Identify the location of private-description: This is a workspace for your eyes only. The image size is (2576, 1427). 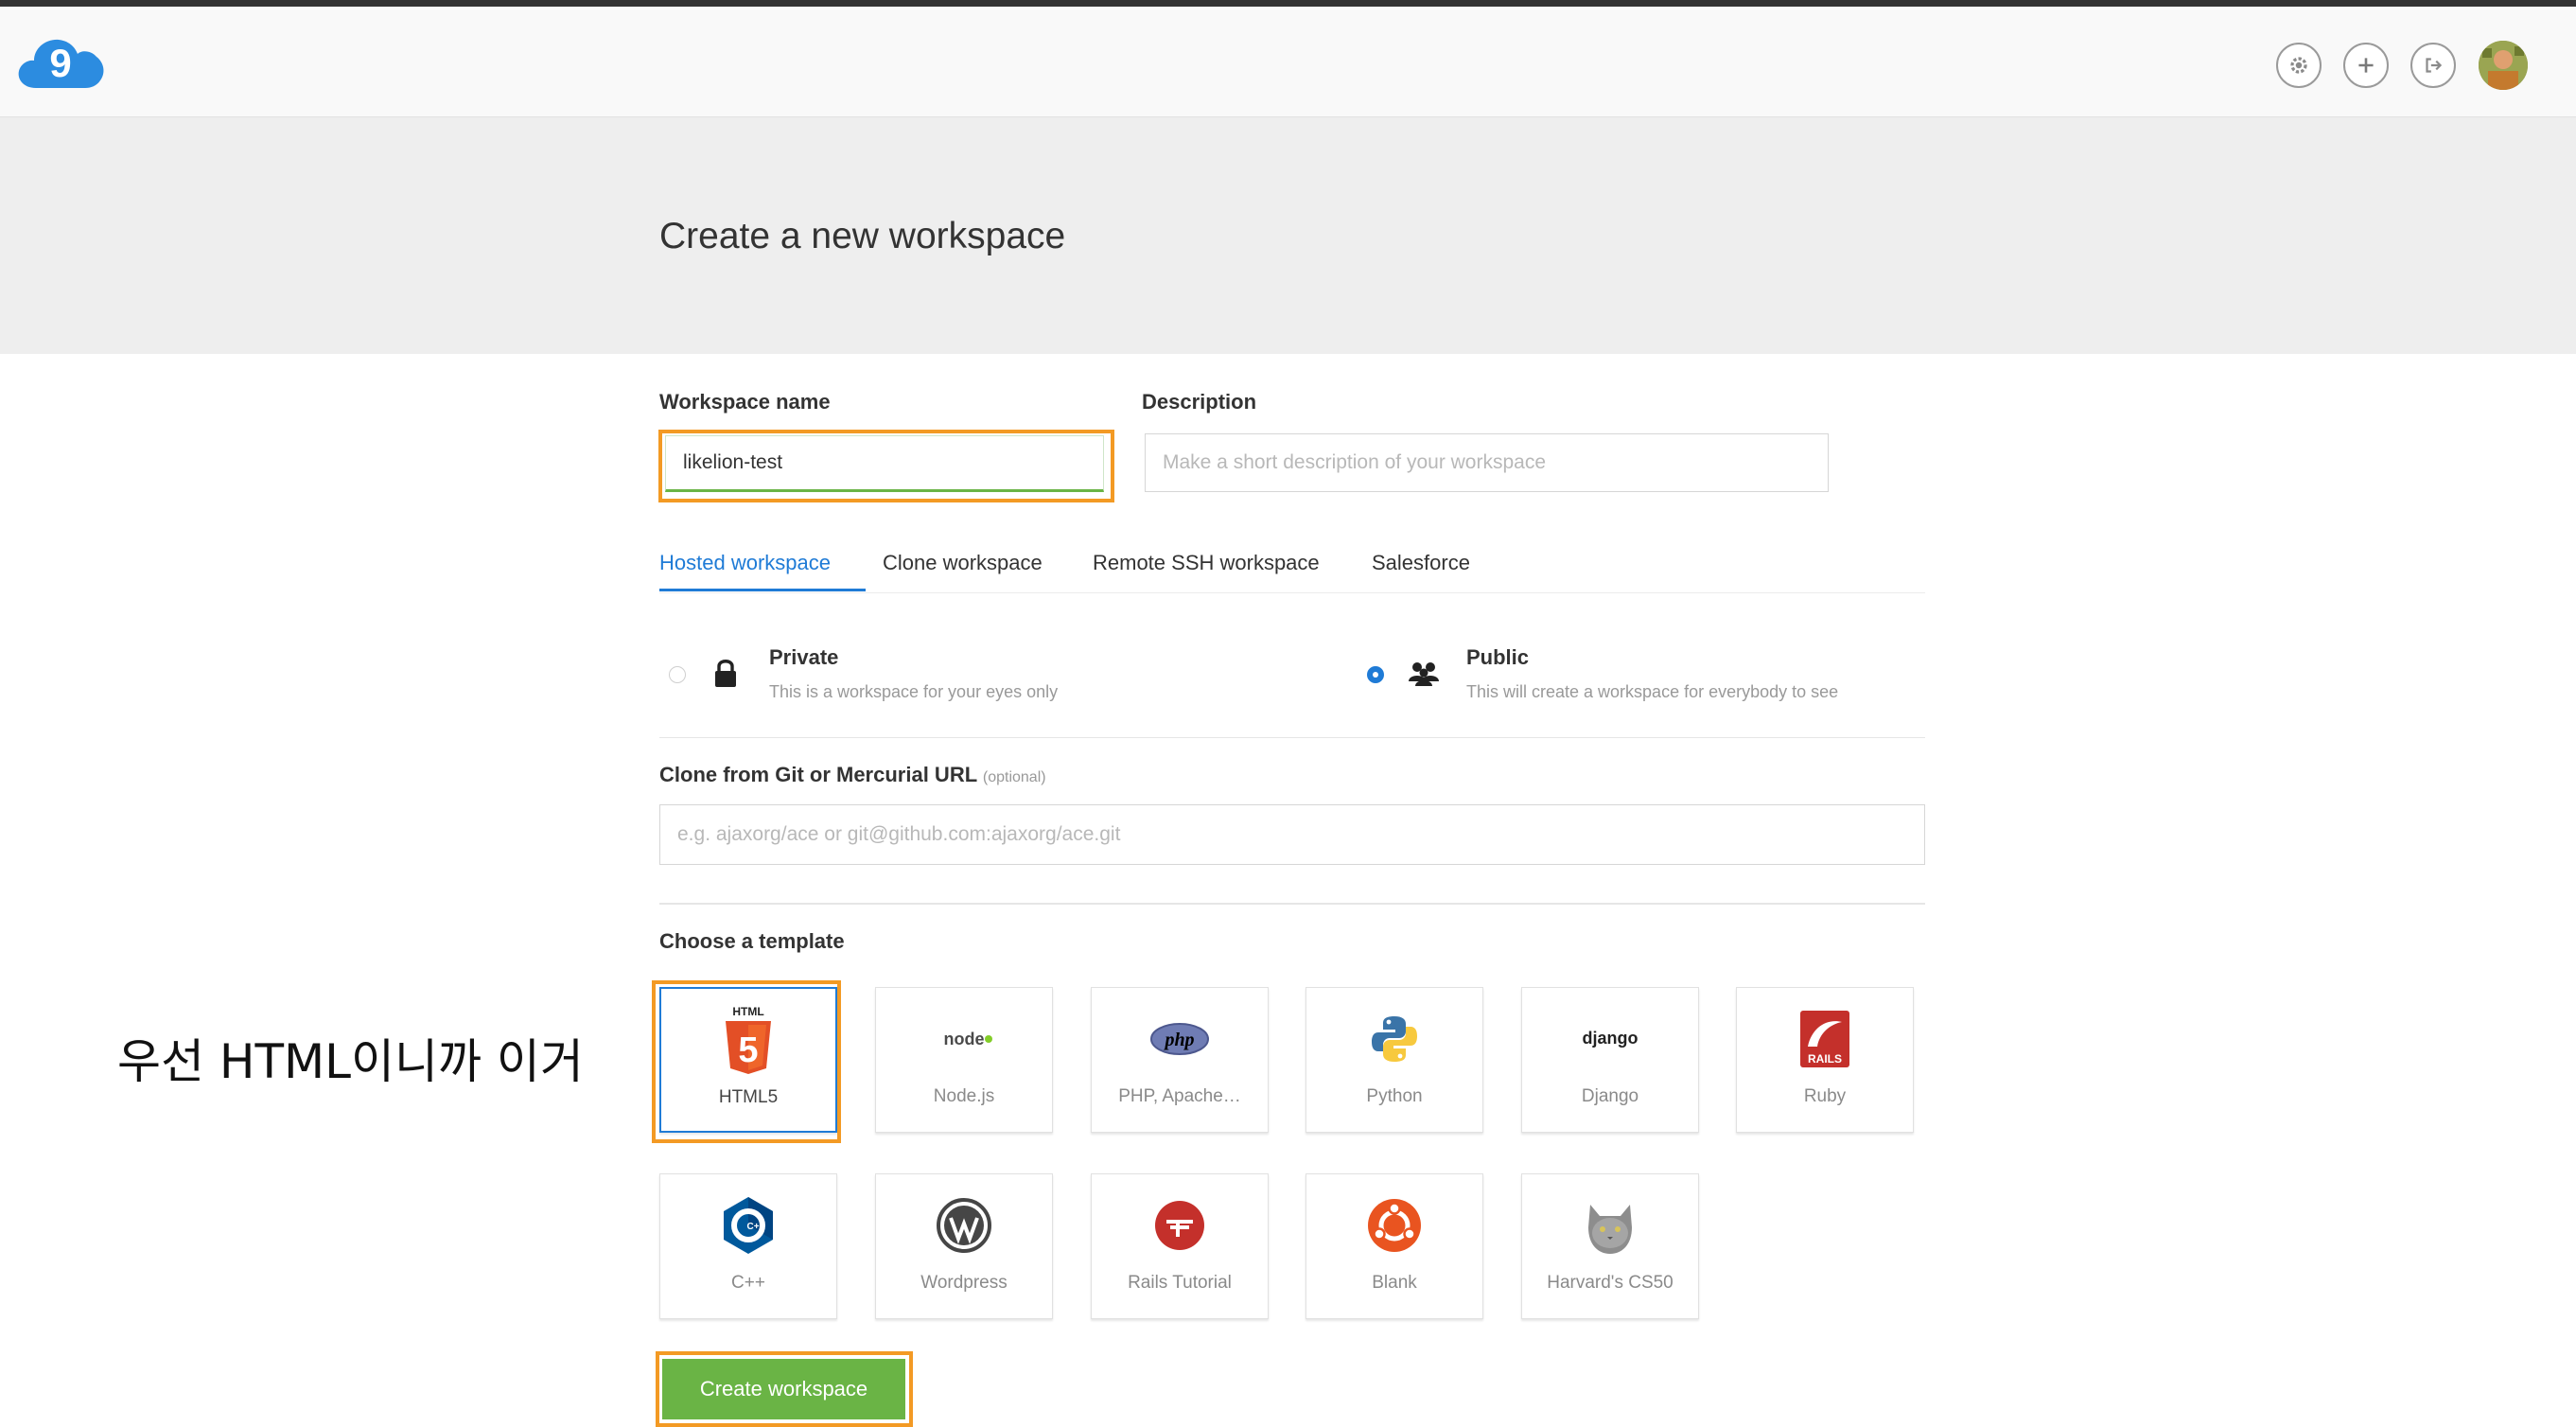
(914, 691).